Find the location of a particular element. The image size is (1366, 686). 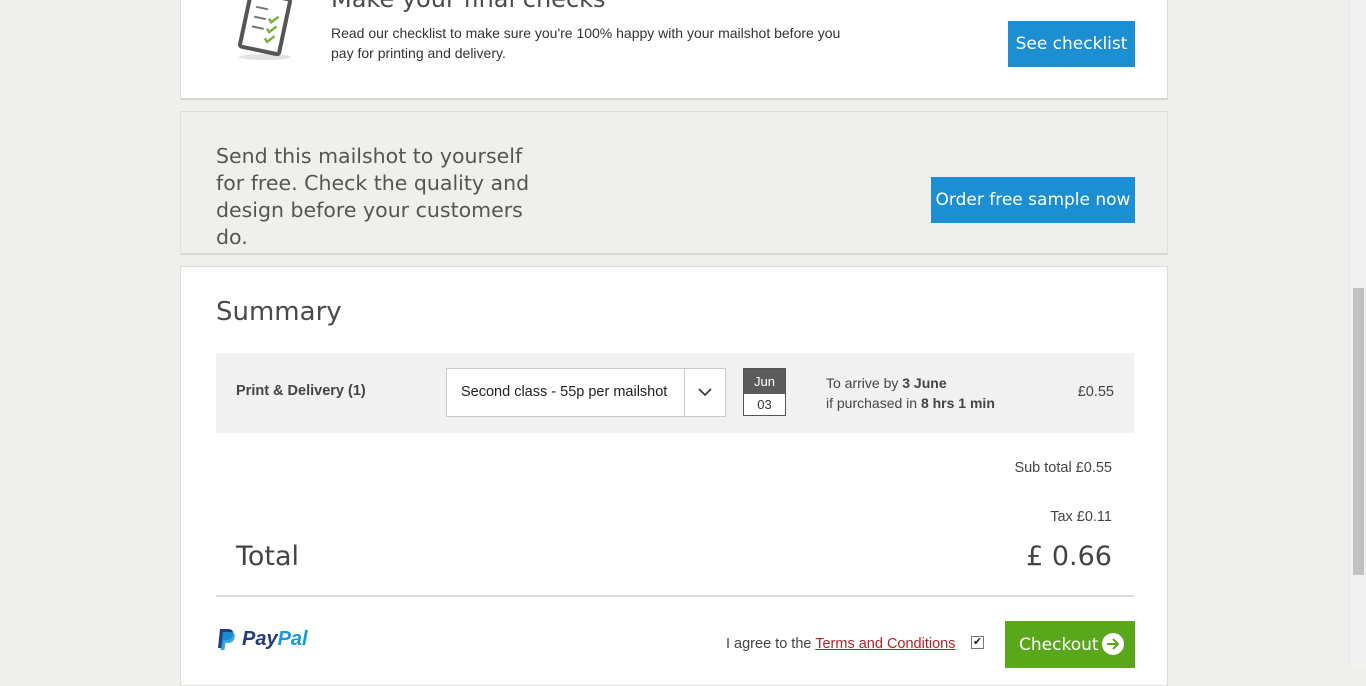

paypal-icon is located at coordinates (226, 639).